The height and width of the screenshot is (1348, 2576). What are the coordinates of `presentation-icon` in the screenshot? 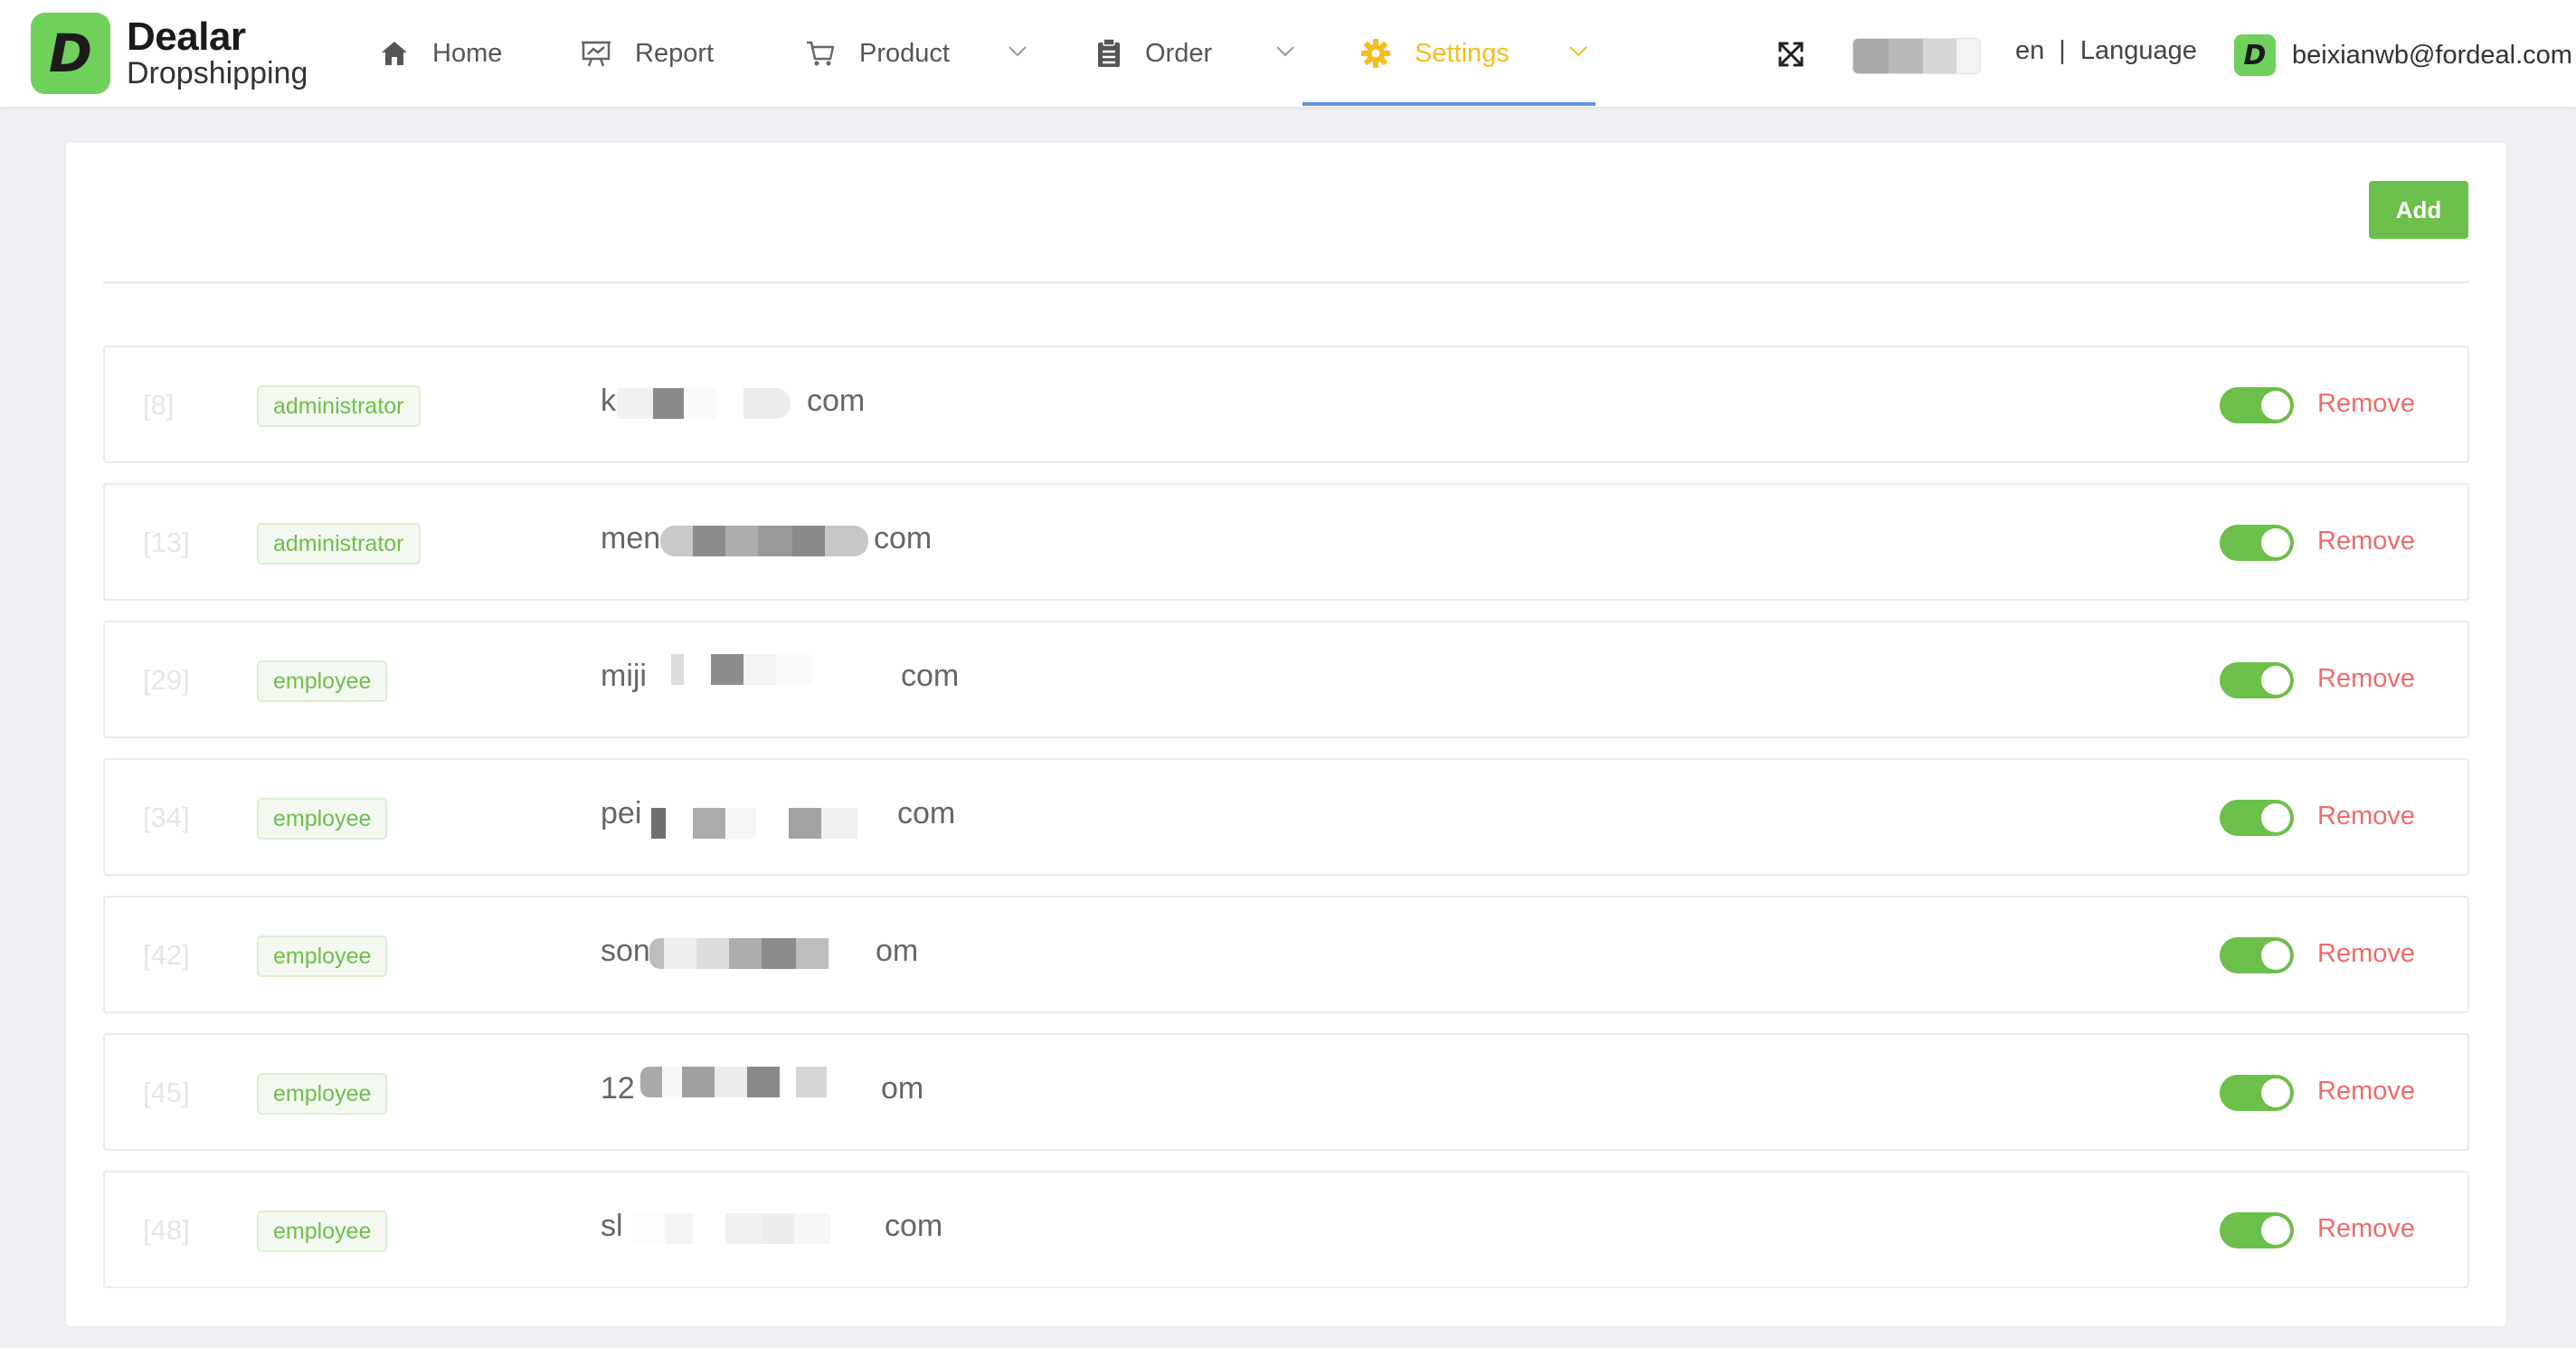 It's located at (597, 54).